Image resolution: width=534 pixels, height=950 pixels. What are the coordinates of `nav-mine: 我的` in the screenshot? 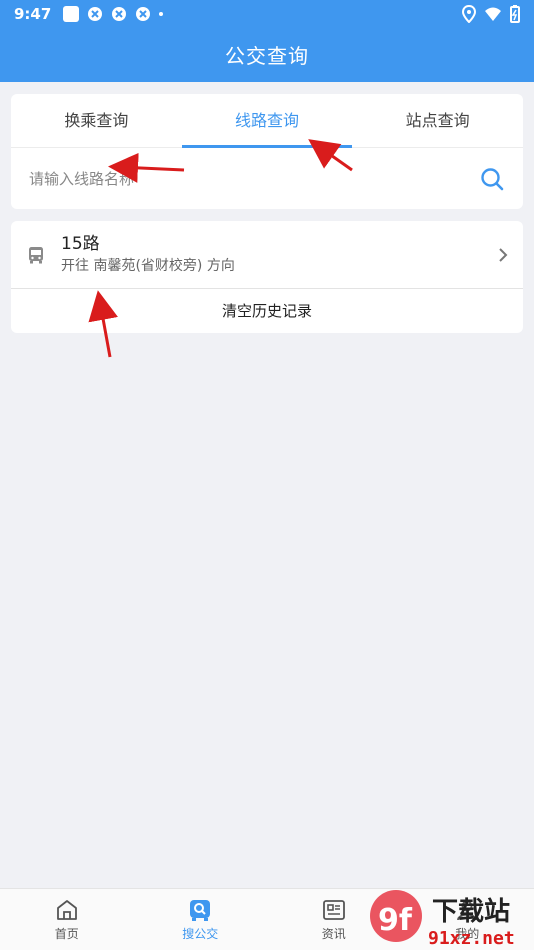 It's located at (467, 919).